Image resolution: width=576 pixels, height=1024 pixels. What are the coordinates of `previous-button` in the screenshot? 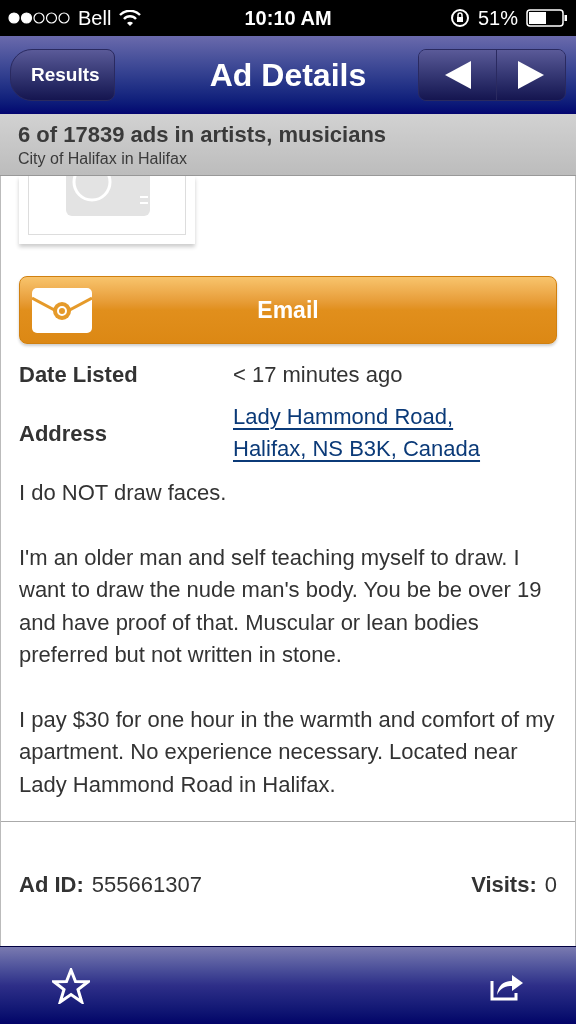 It's located at (458, 75).